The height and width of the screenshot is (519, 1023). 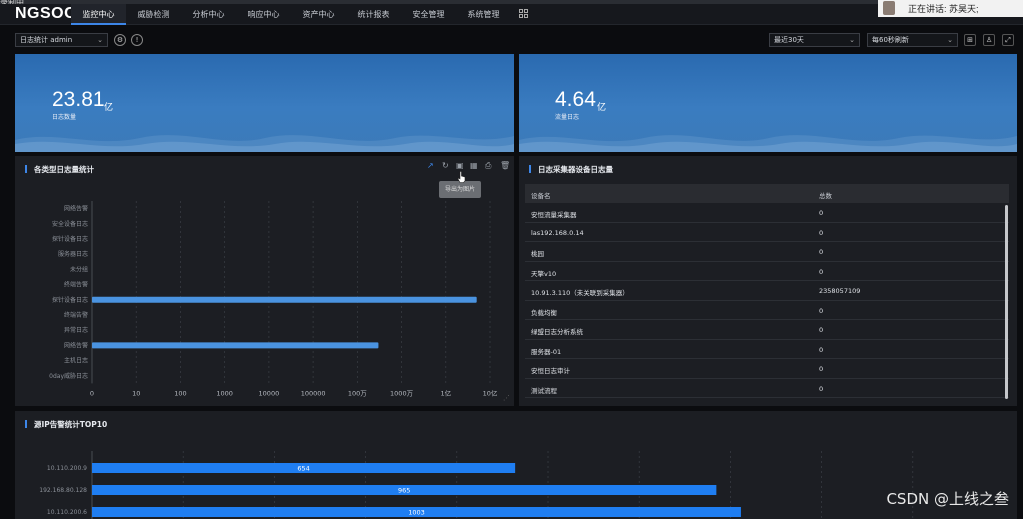 I want to click on col-device: 设备名, so click(x=541, y=196).